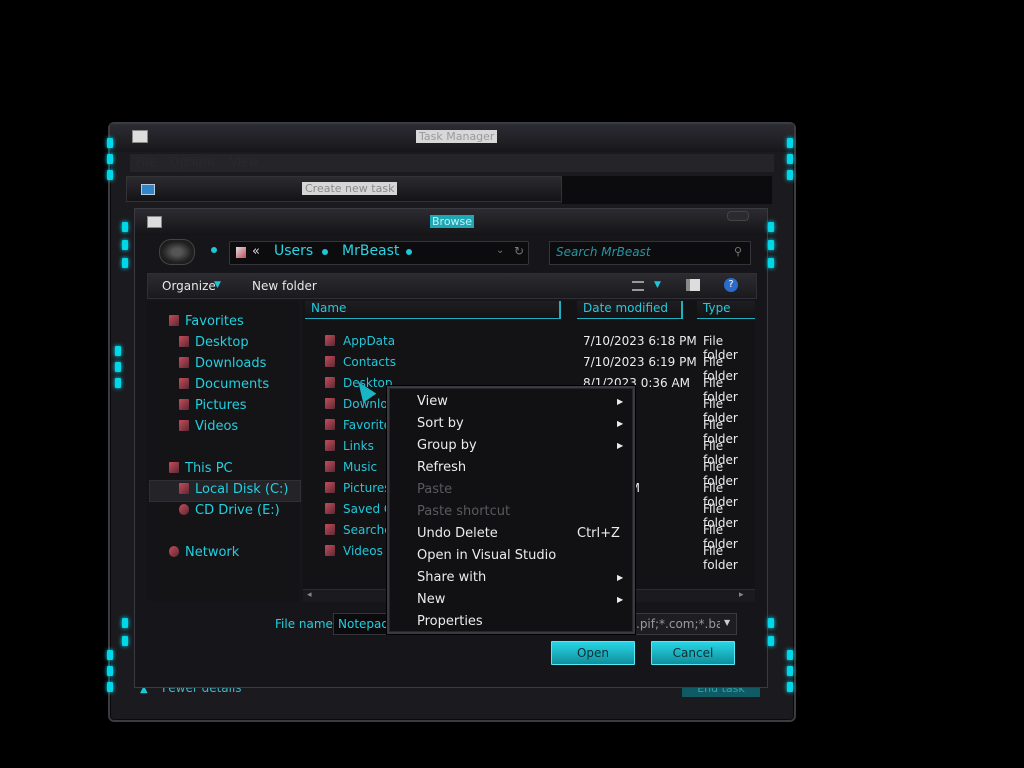  I want to click on nav-videos: Videos, so click(216, 426).